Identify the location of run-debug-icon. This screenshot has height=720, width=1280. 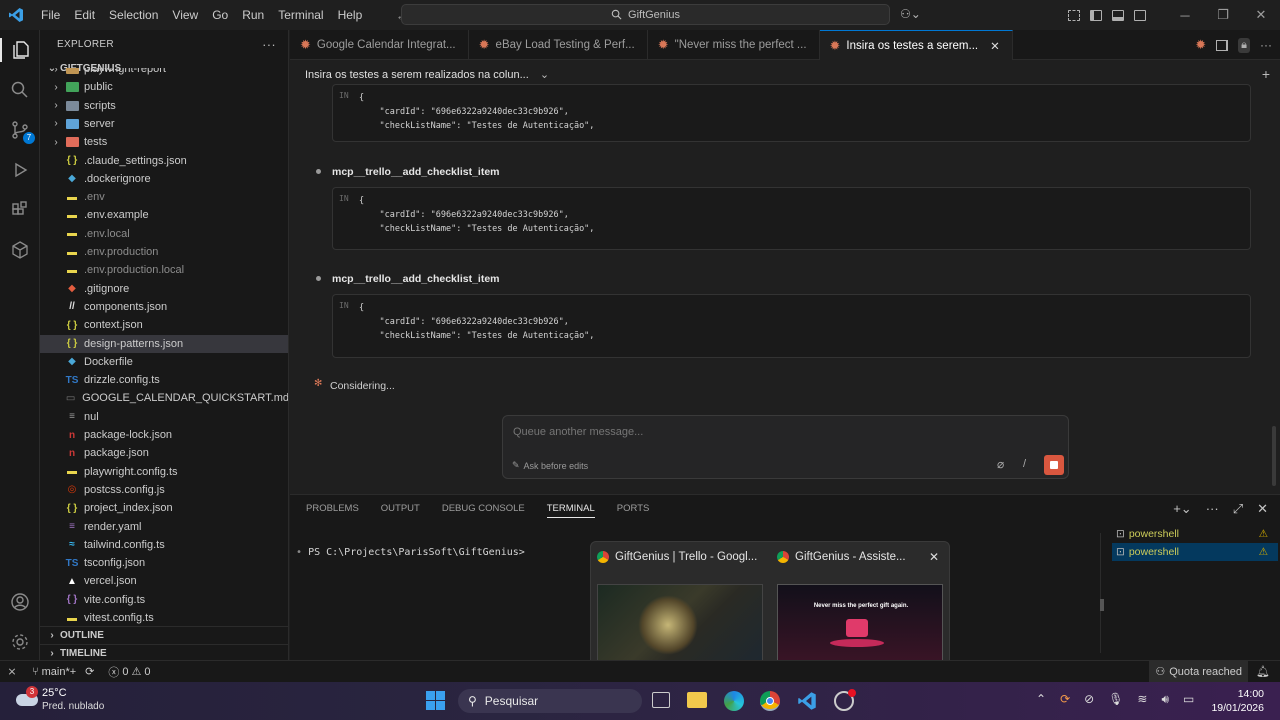
(20, 170).